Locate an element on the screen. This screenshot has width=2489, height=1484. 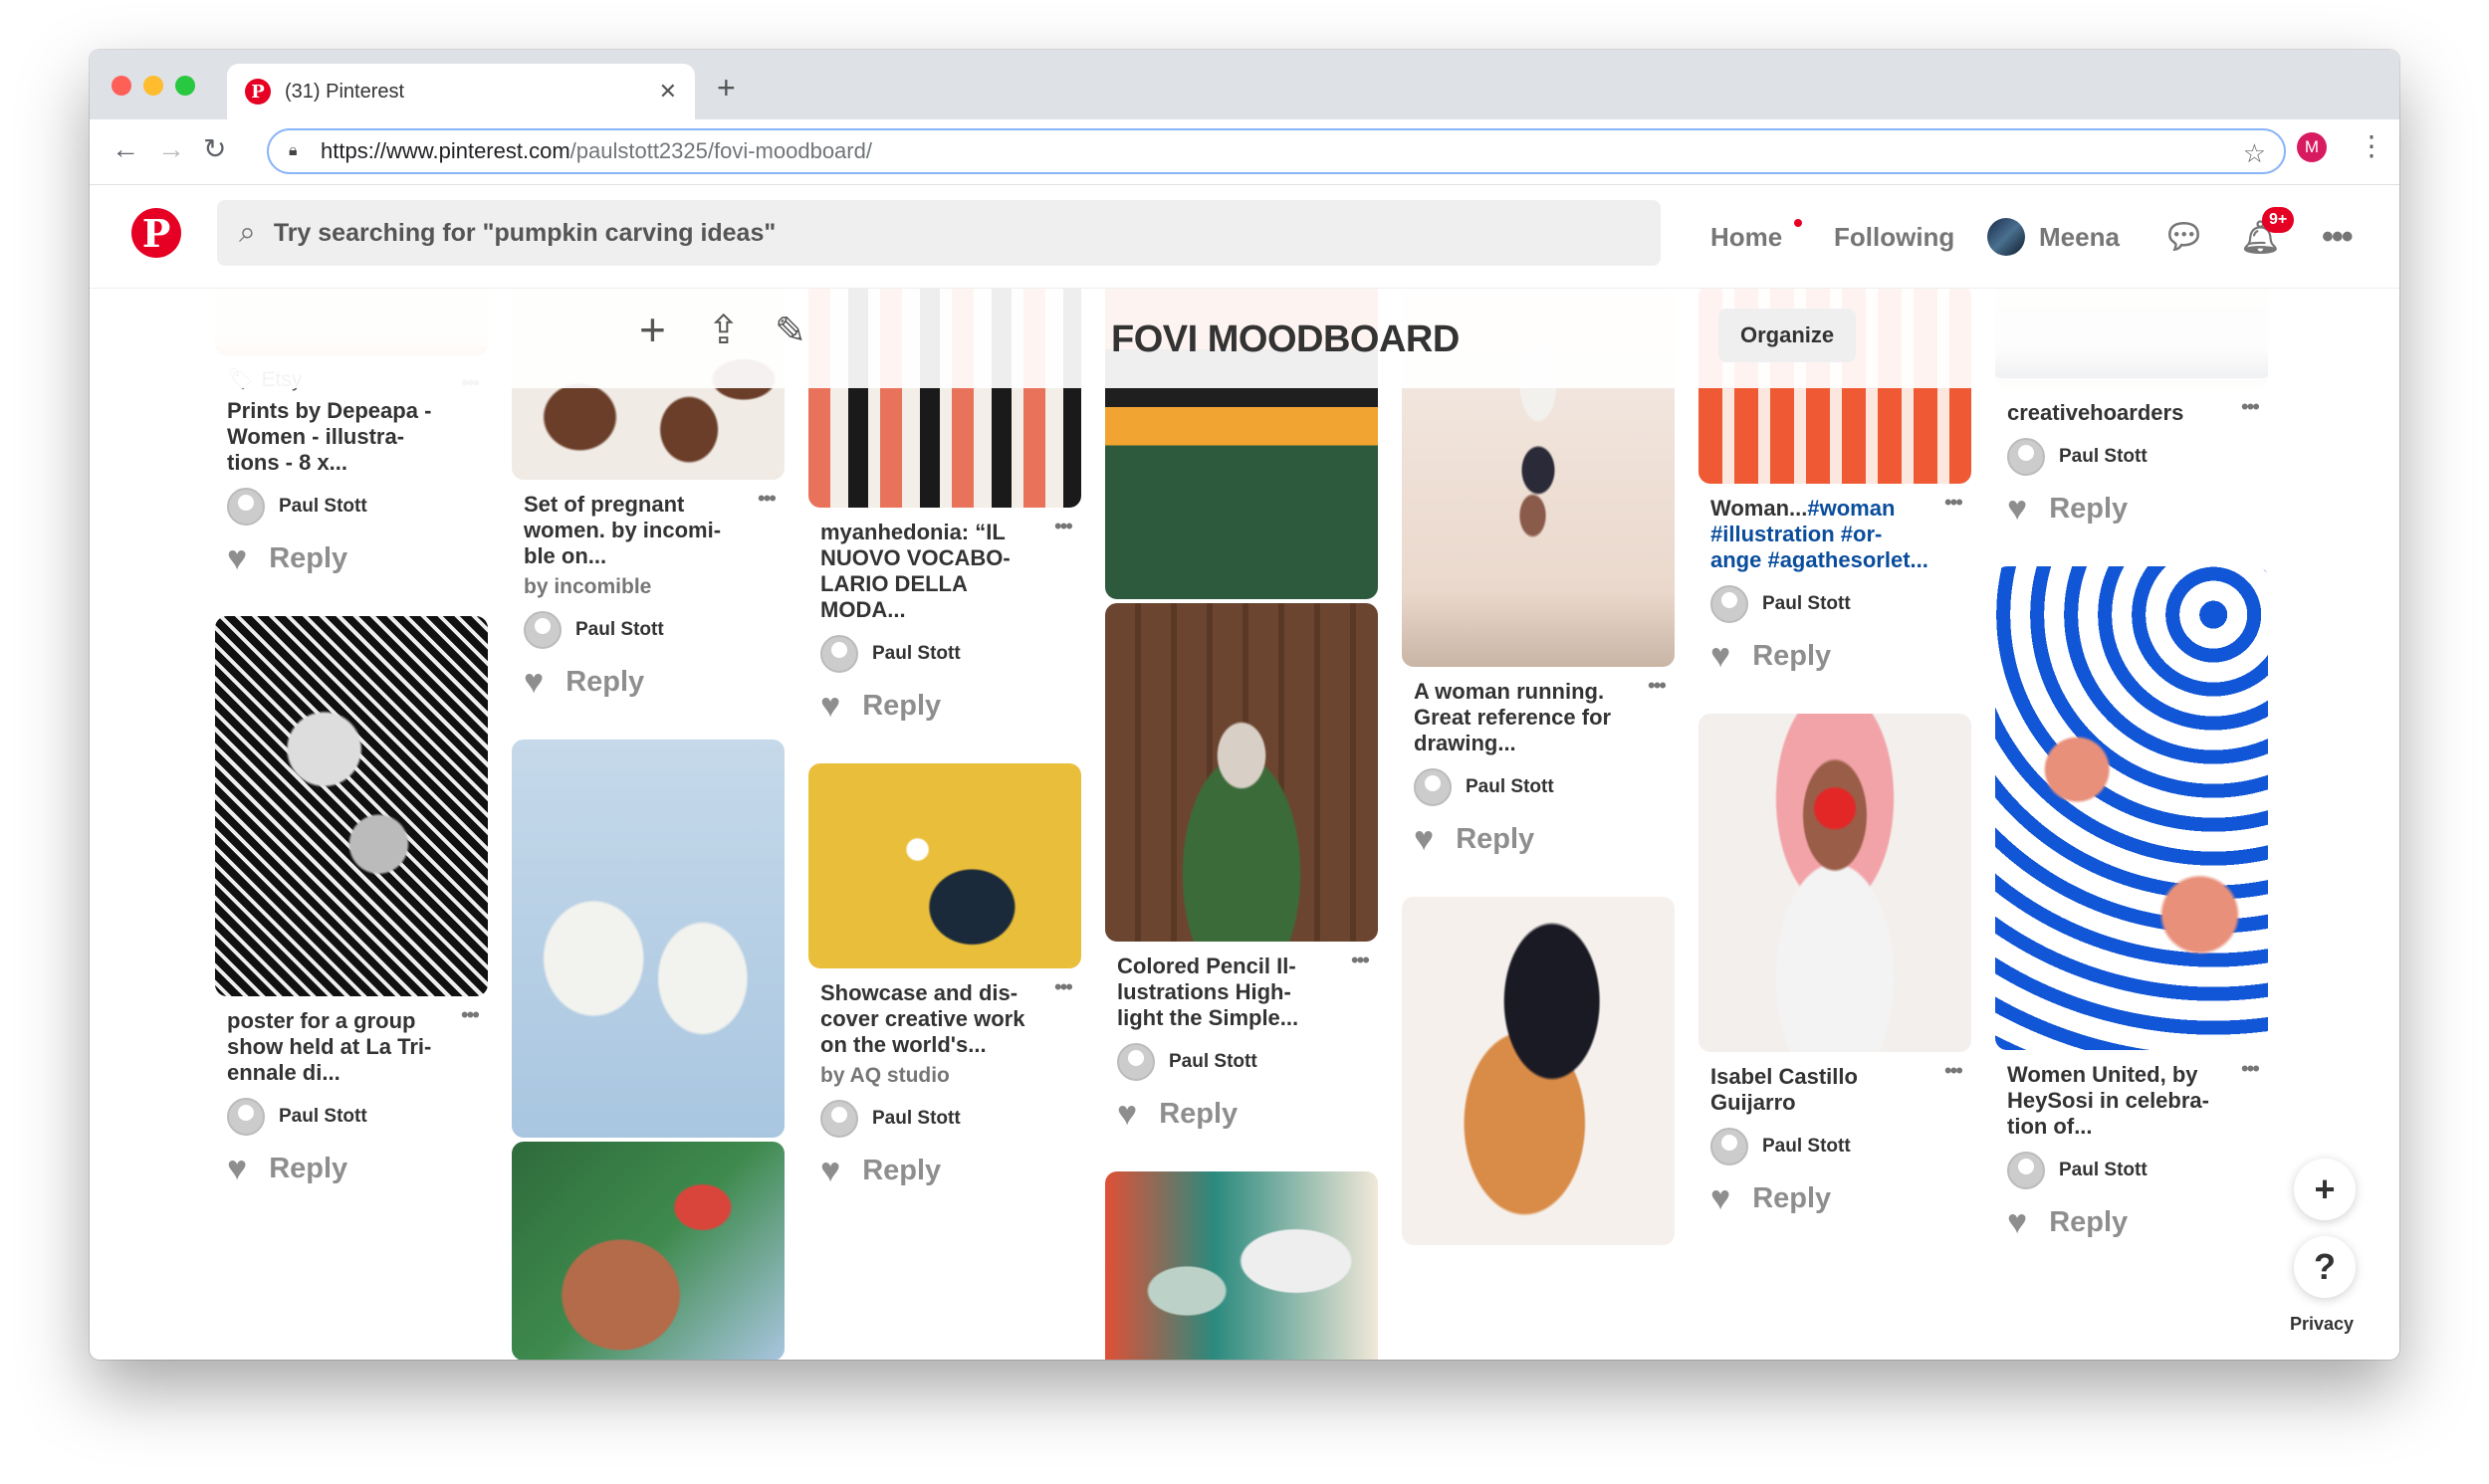
share-icon: ⇪ is located at coordinates (724, 331).